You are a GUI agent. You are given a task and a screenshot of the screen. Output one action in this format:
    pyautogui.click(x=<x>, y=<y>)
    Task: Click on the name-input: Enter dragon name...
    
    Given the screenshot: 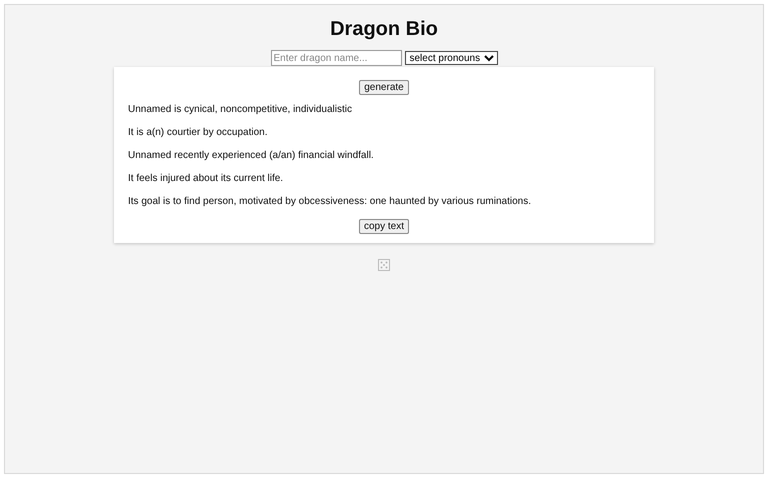 What is the action you would take?
    pyautogui.click(x=336, y=58)
    